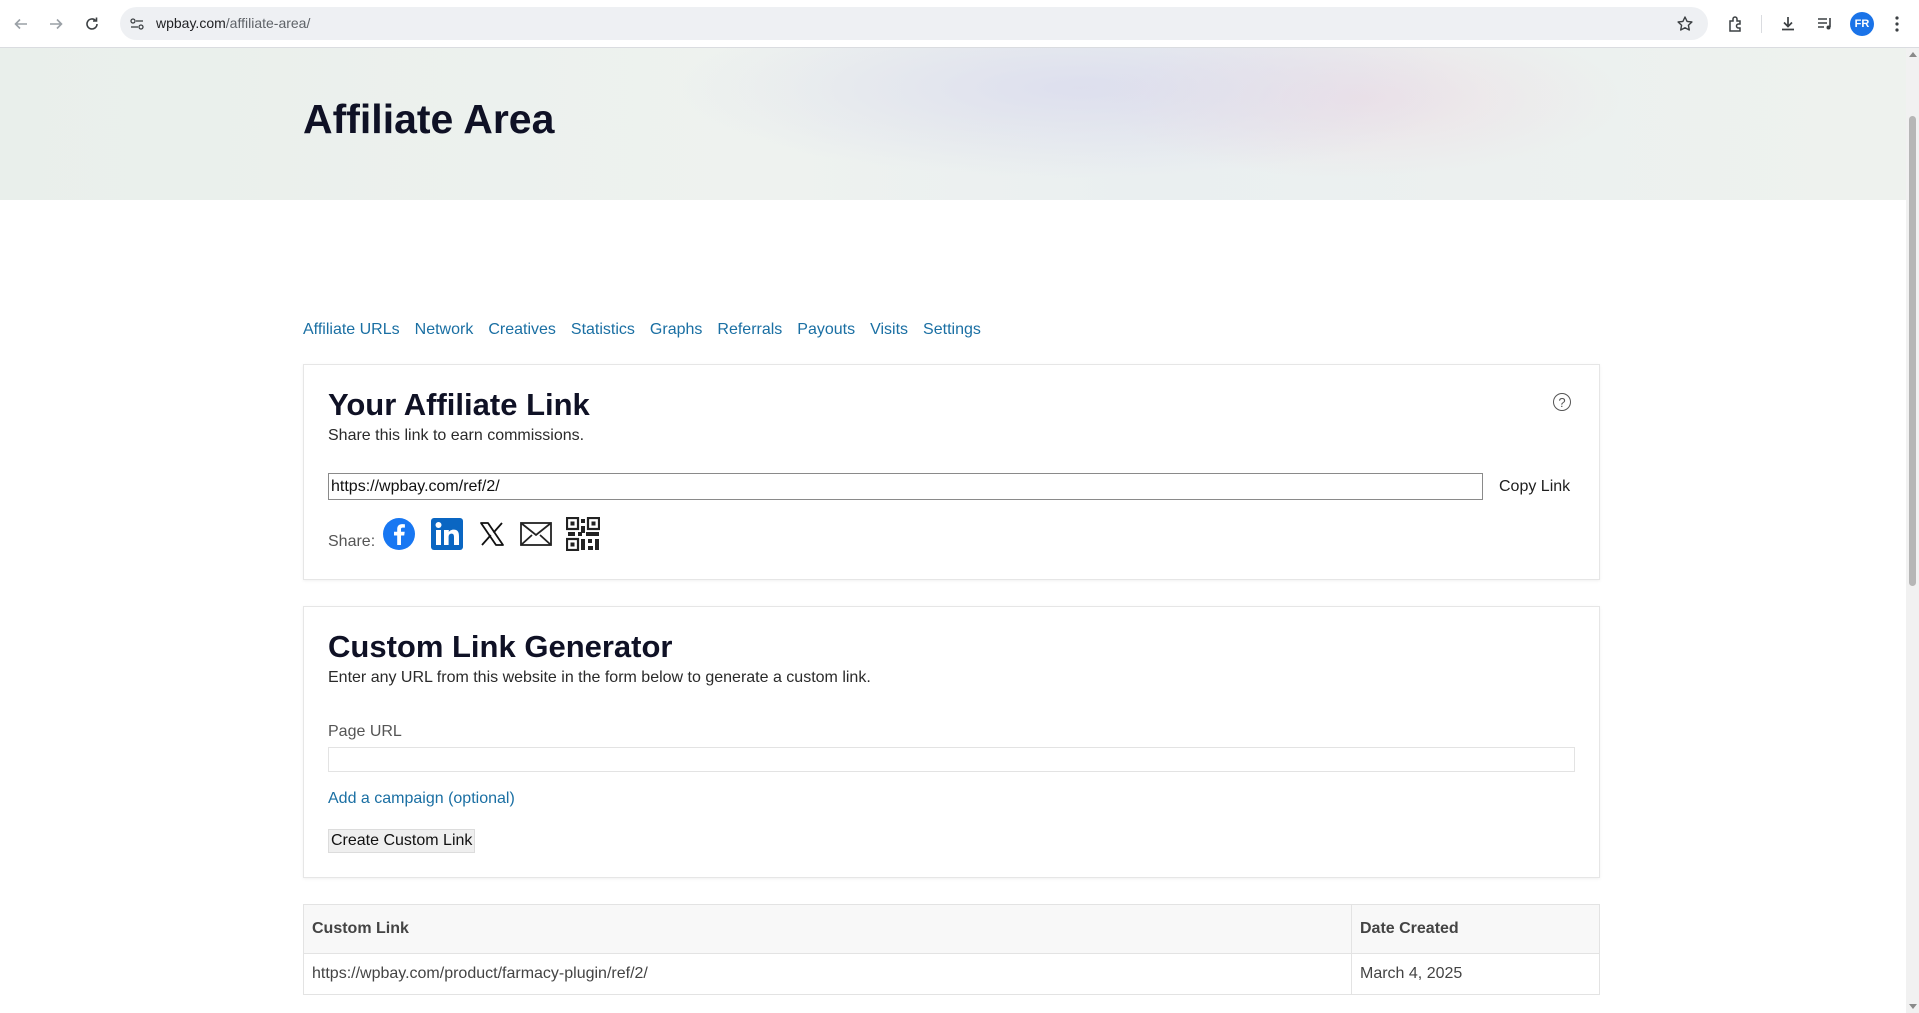  What do you see at coordinates (351, 330) in the screenshot?
I see `tab-affiliate-urls: Affiliate URLs` at bounding box center [351, 330].